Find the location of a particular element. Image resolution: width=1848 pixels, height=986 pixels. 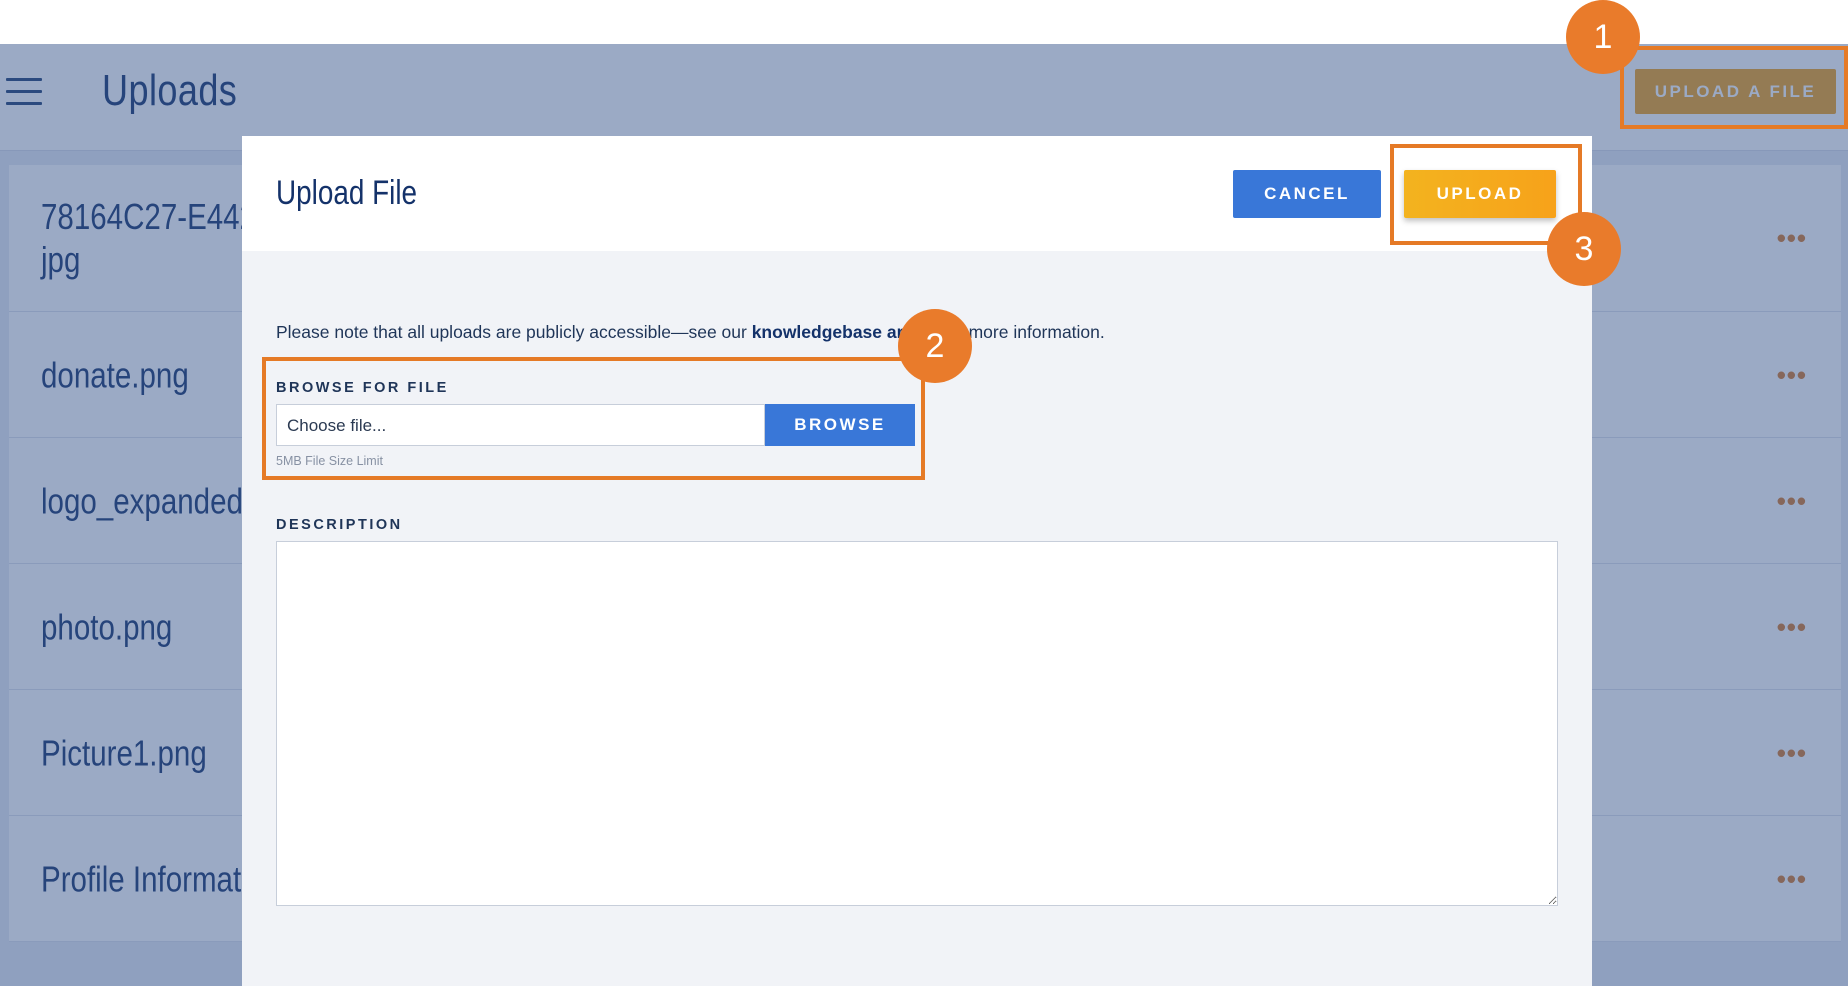

callout-badge-1: 1 is located at coordinates (1603, 37).